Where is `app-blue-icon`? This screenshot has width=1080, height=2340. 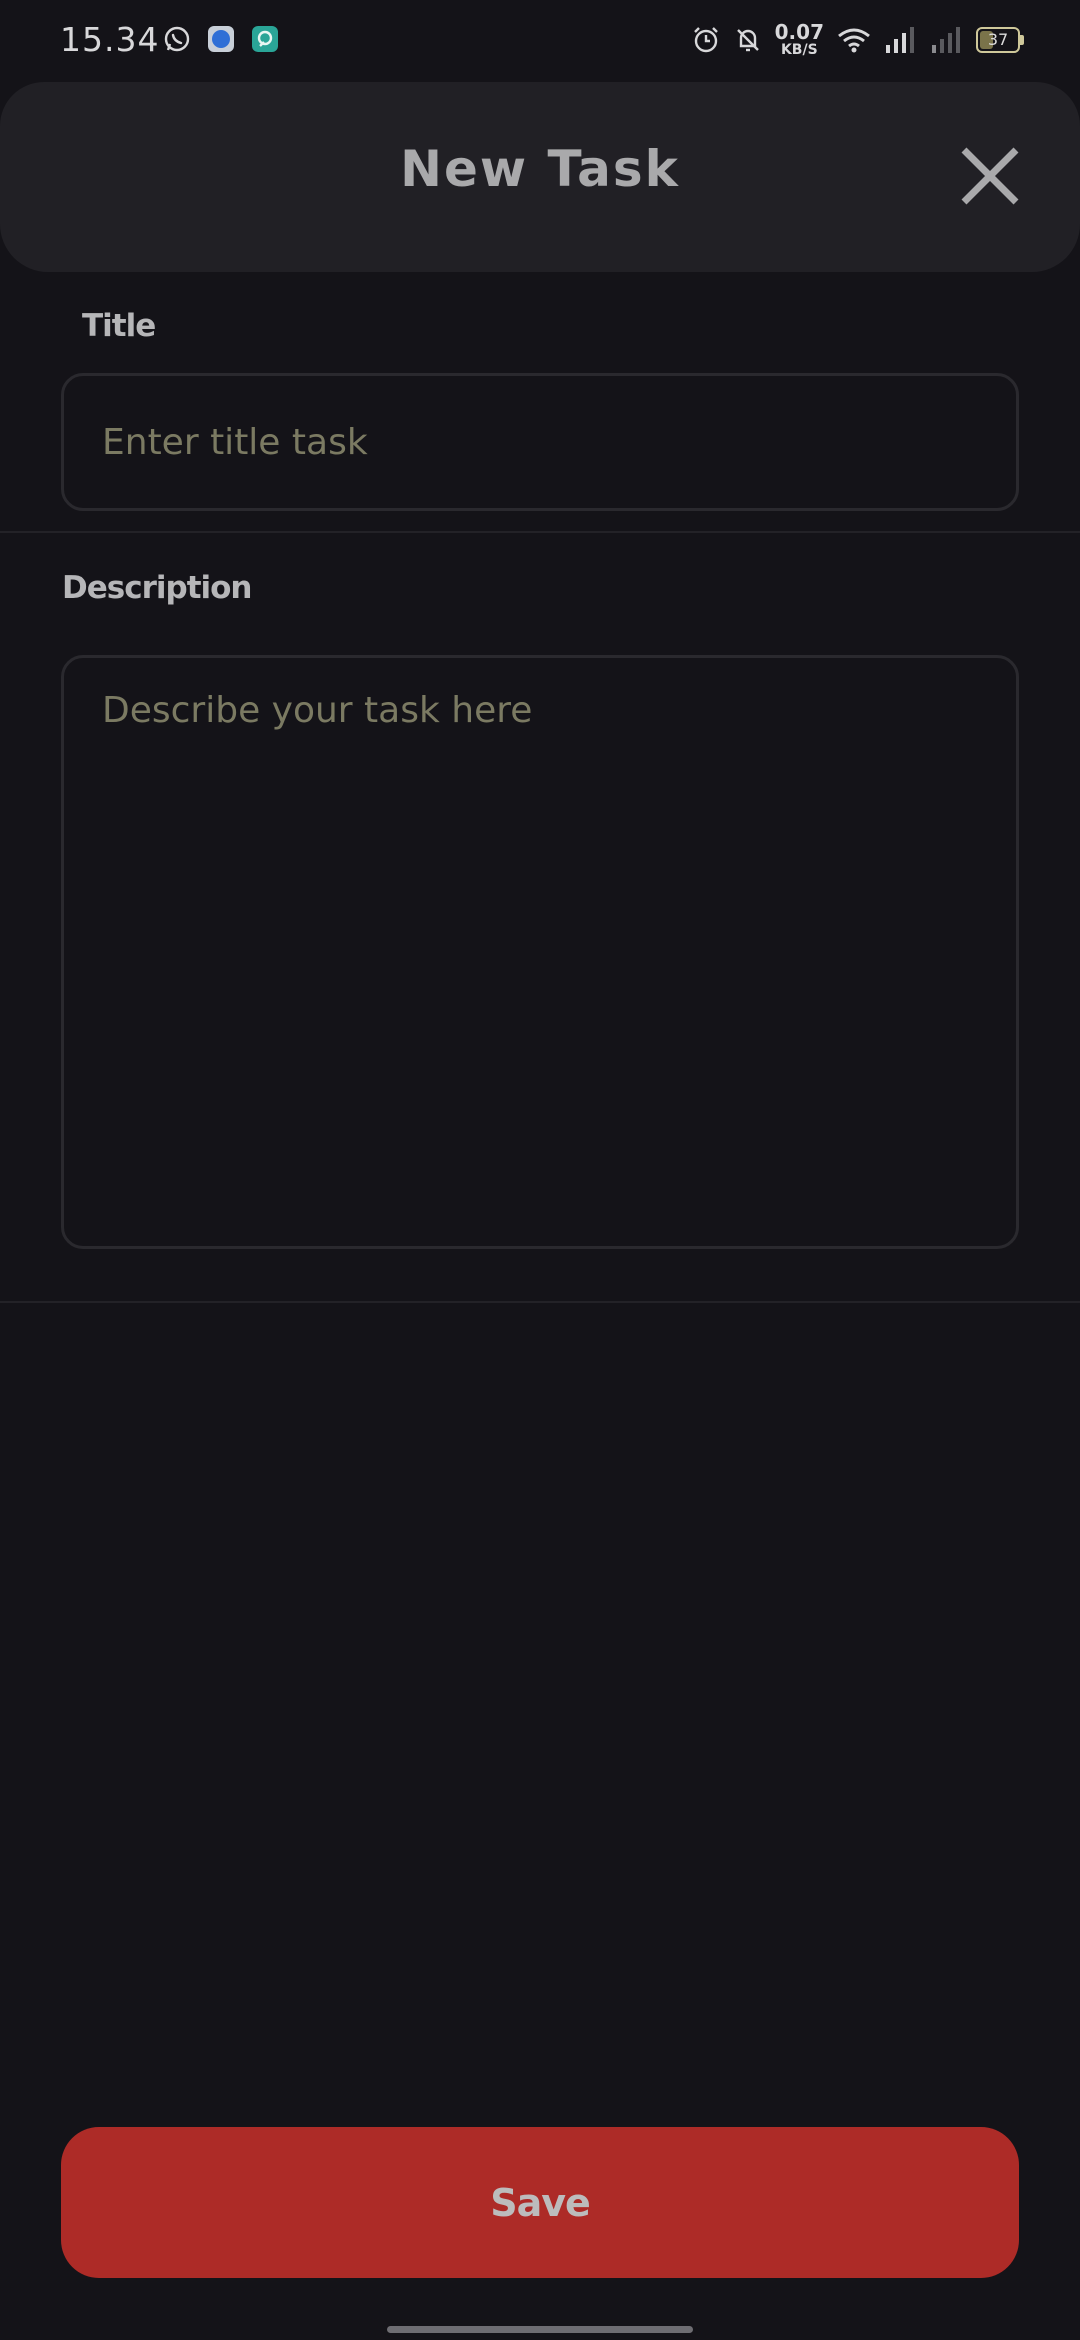 app-blue-icon is located at coordinates (221, 39).